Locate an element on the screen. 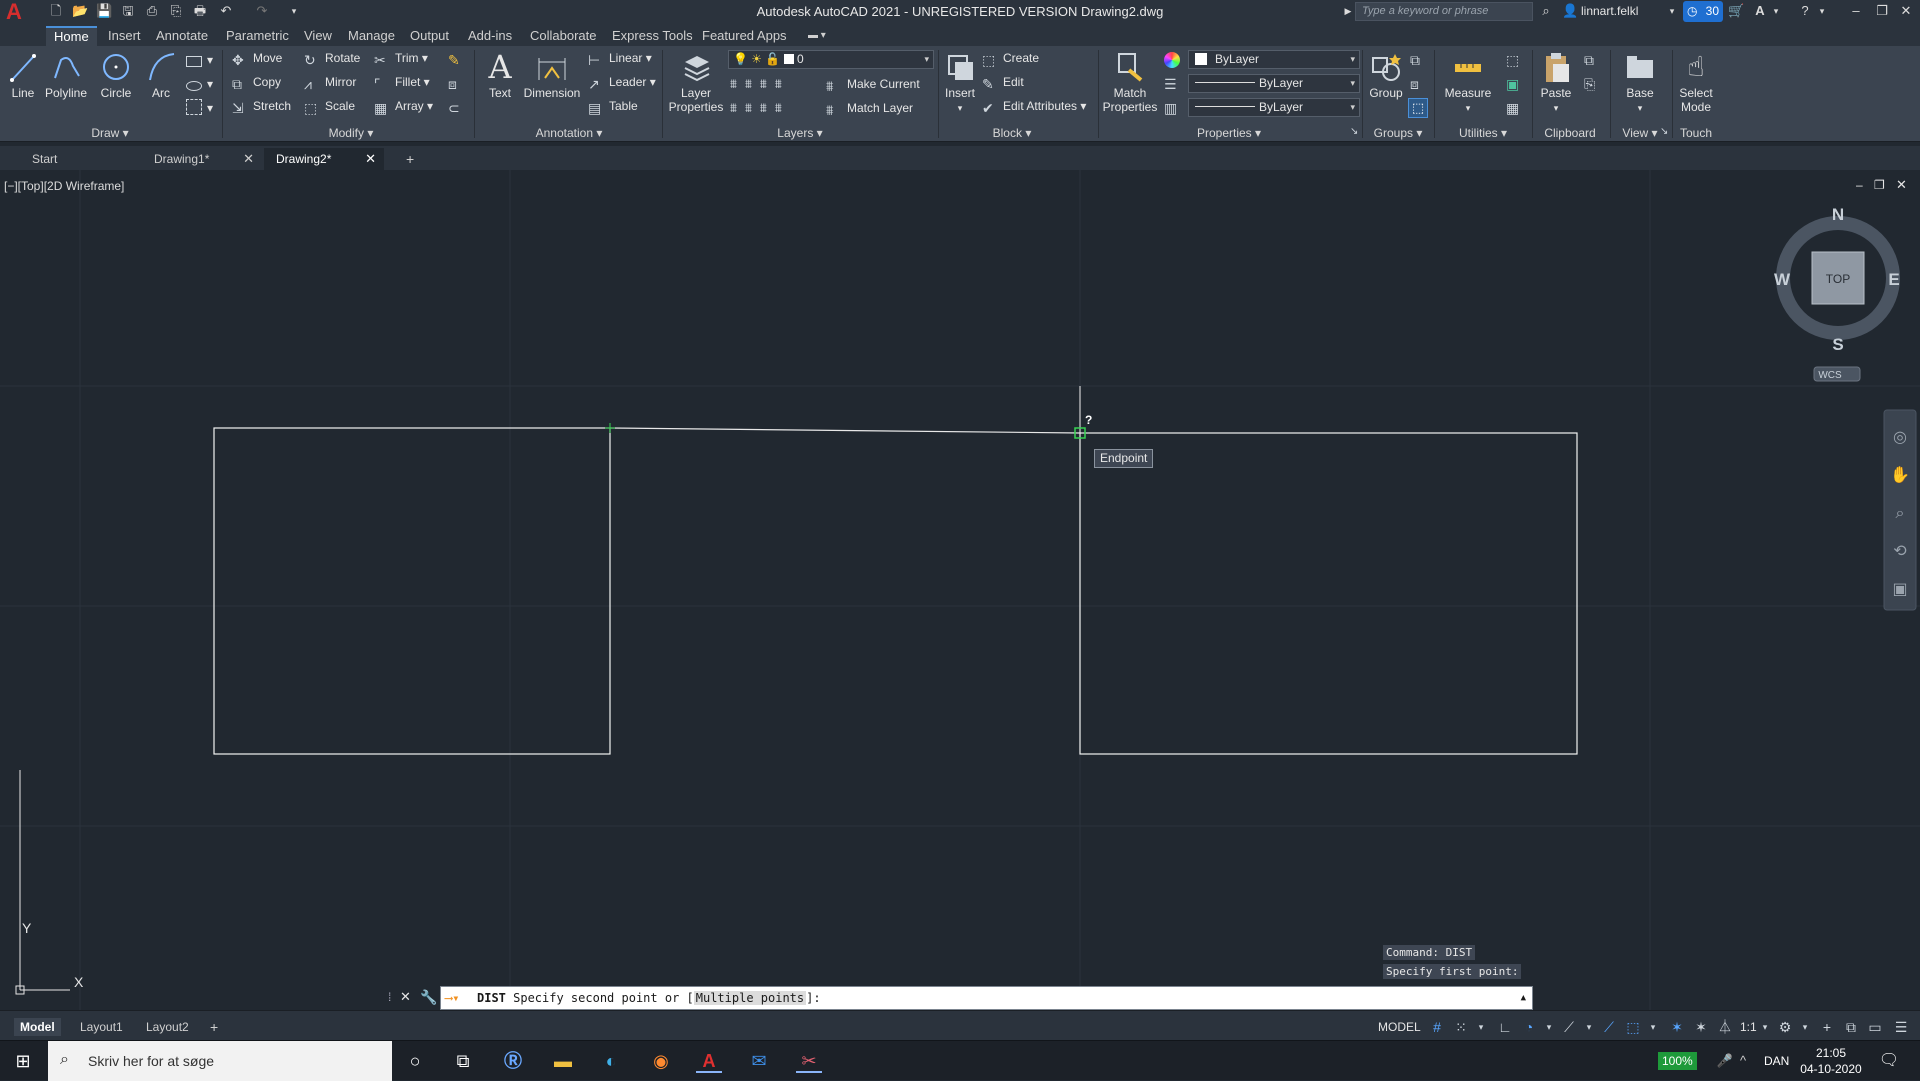 This screenshot has width=1920, height=1081. rectangle-right is located at coordinates (1328, 593).